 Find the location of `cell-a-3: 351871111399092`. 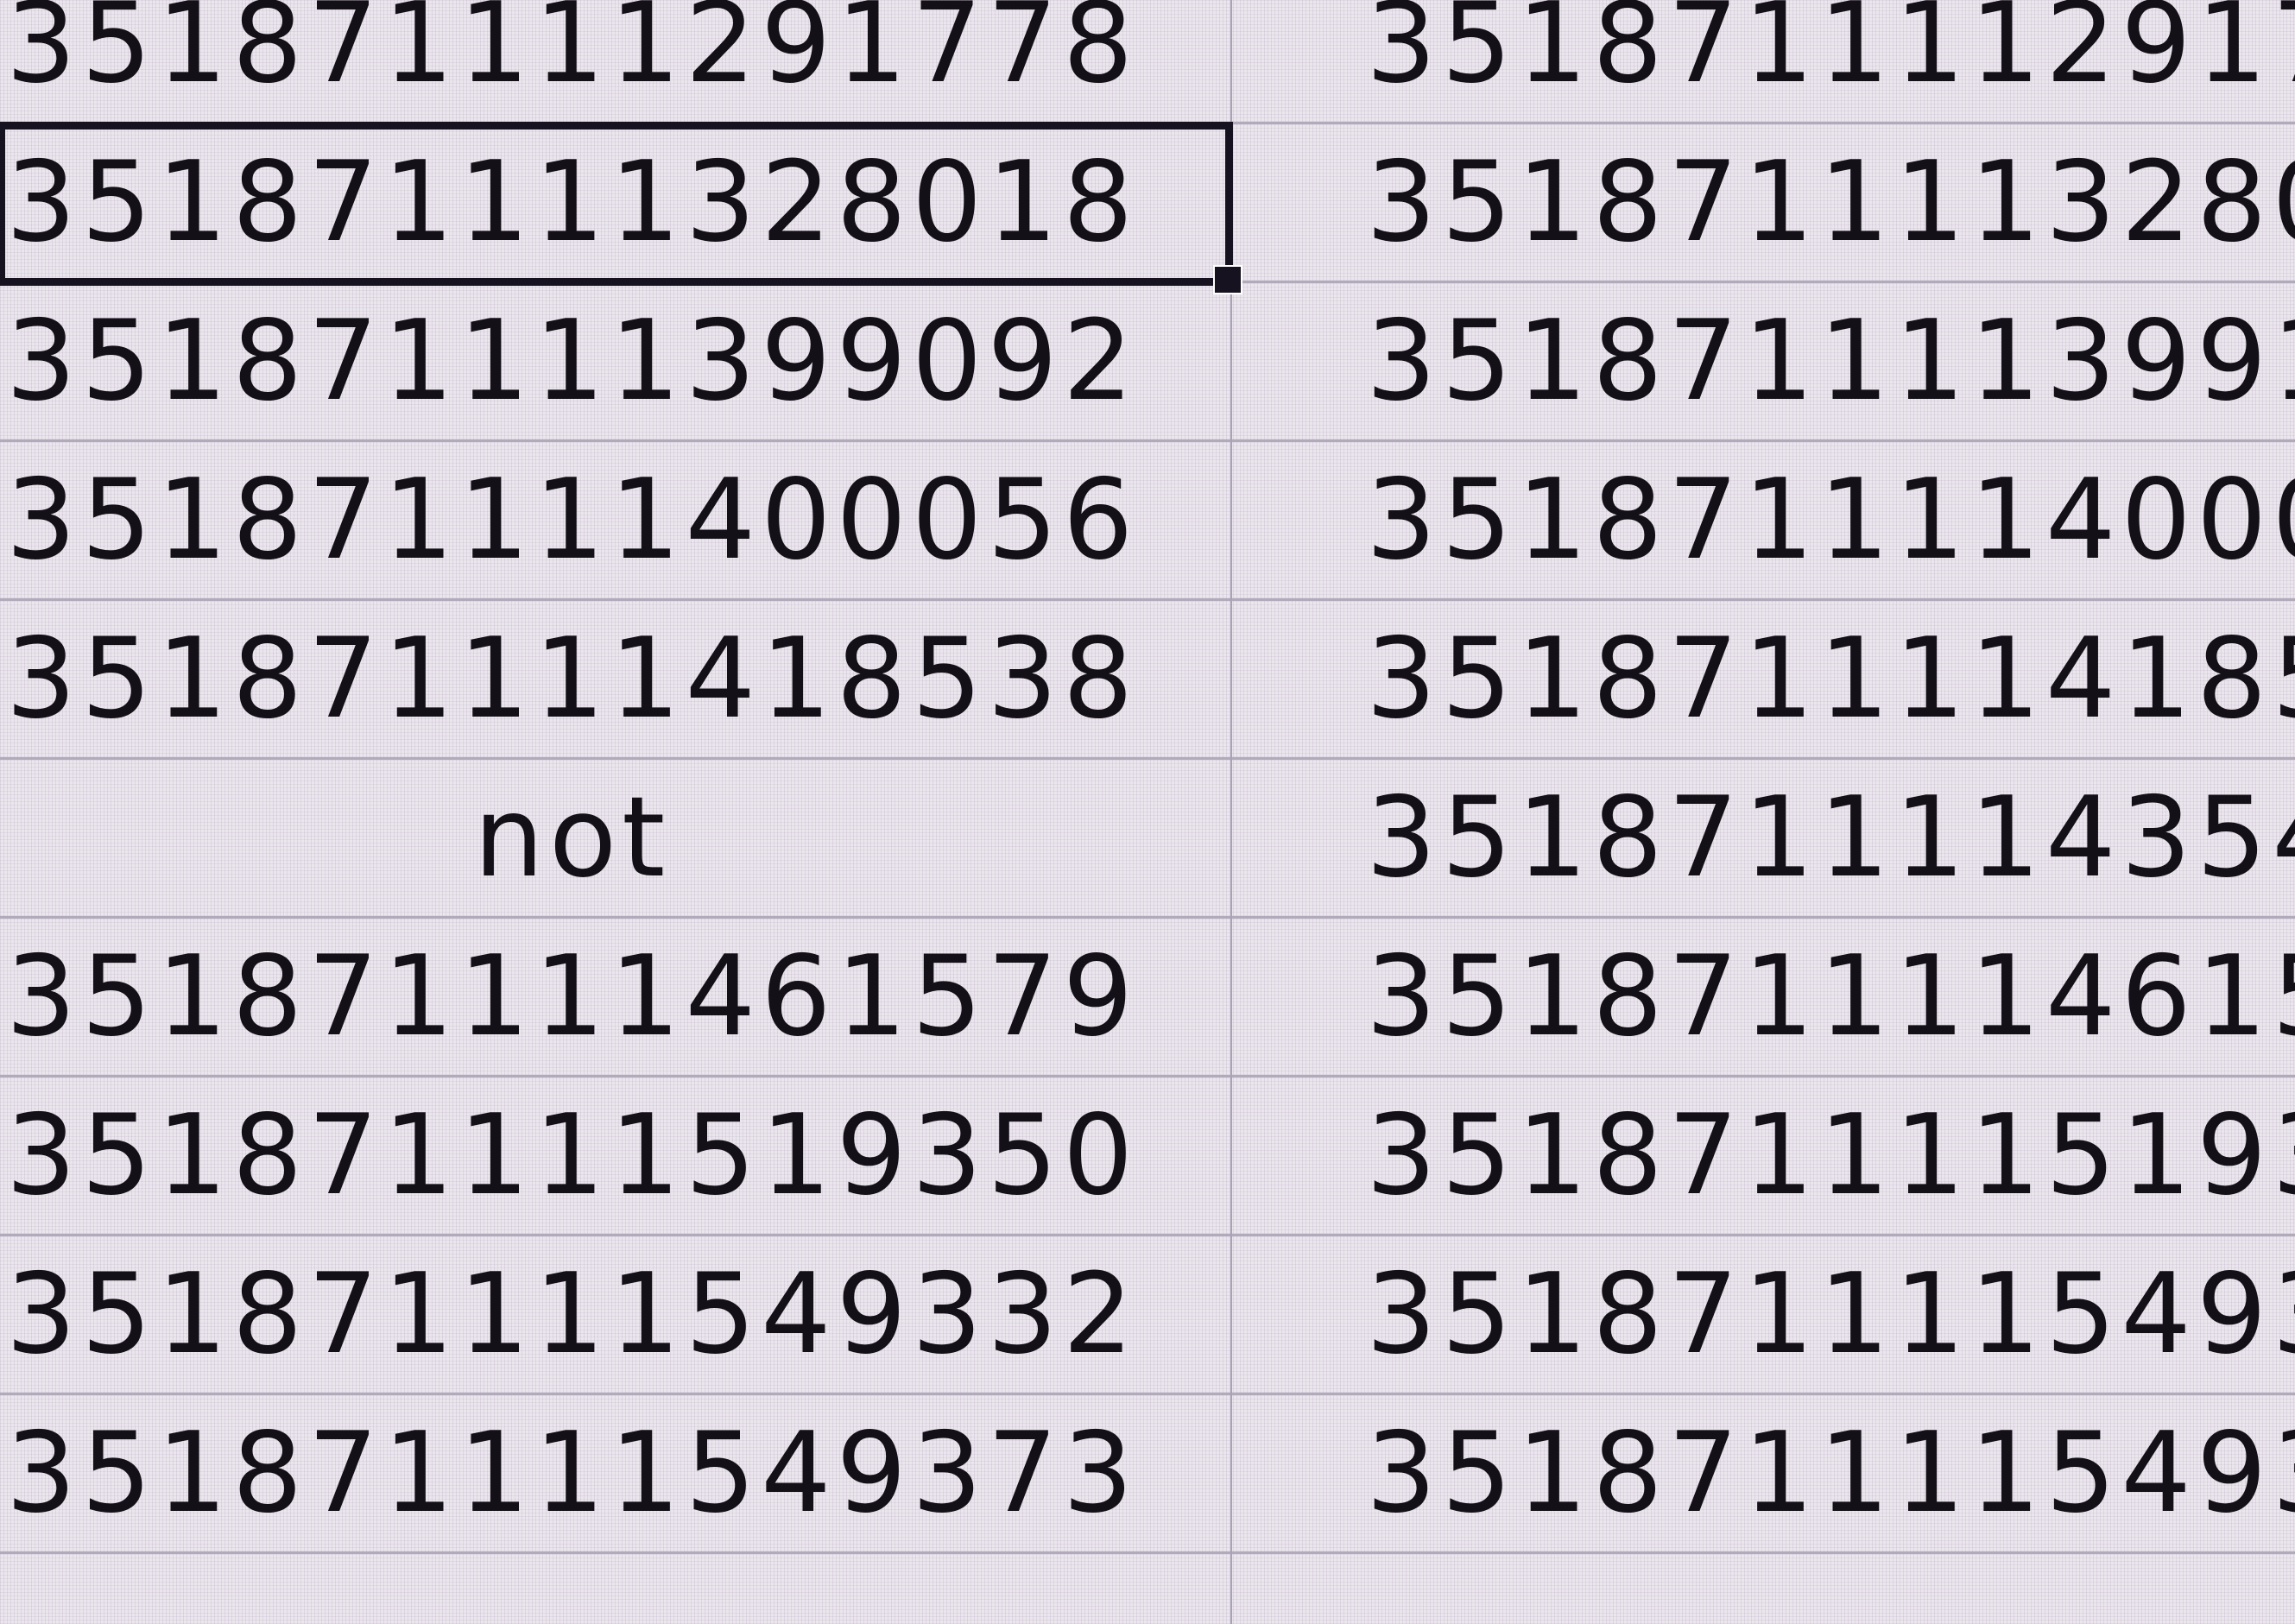

cell-a-3: 351871111399092 is located at coordinates (615, 362).